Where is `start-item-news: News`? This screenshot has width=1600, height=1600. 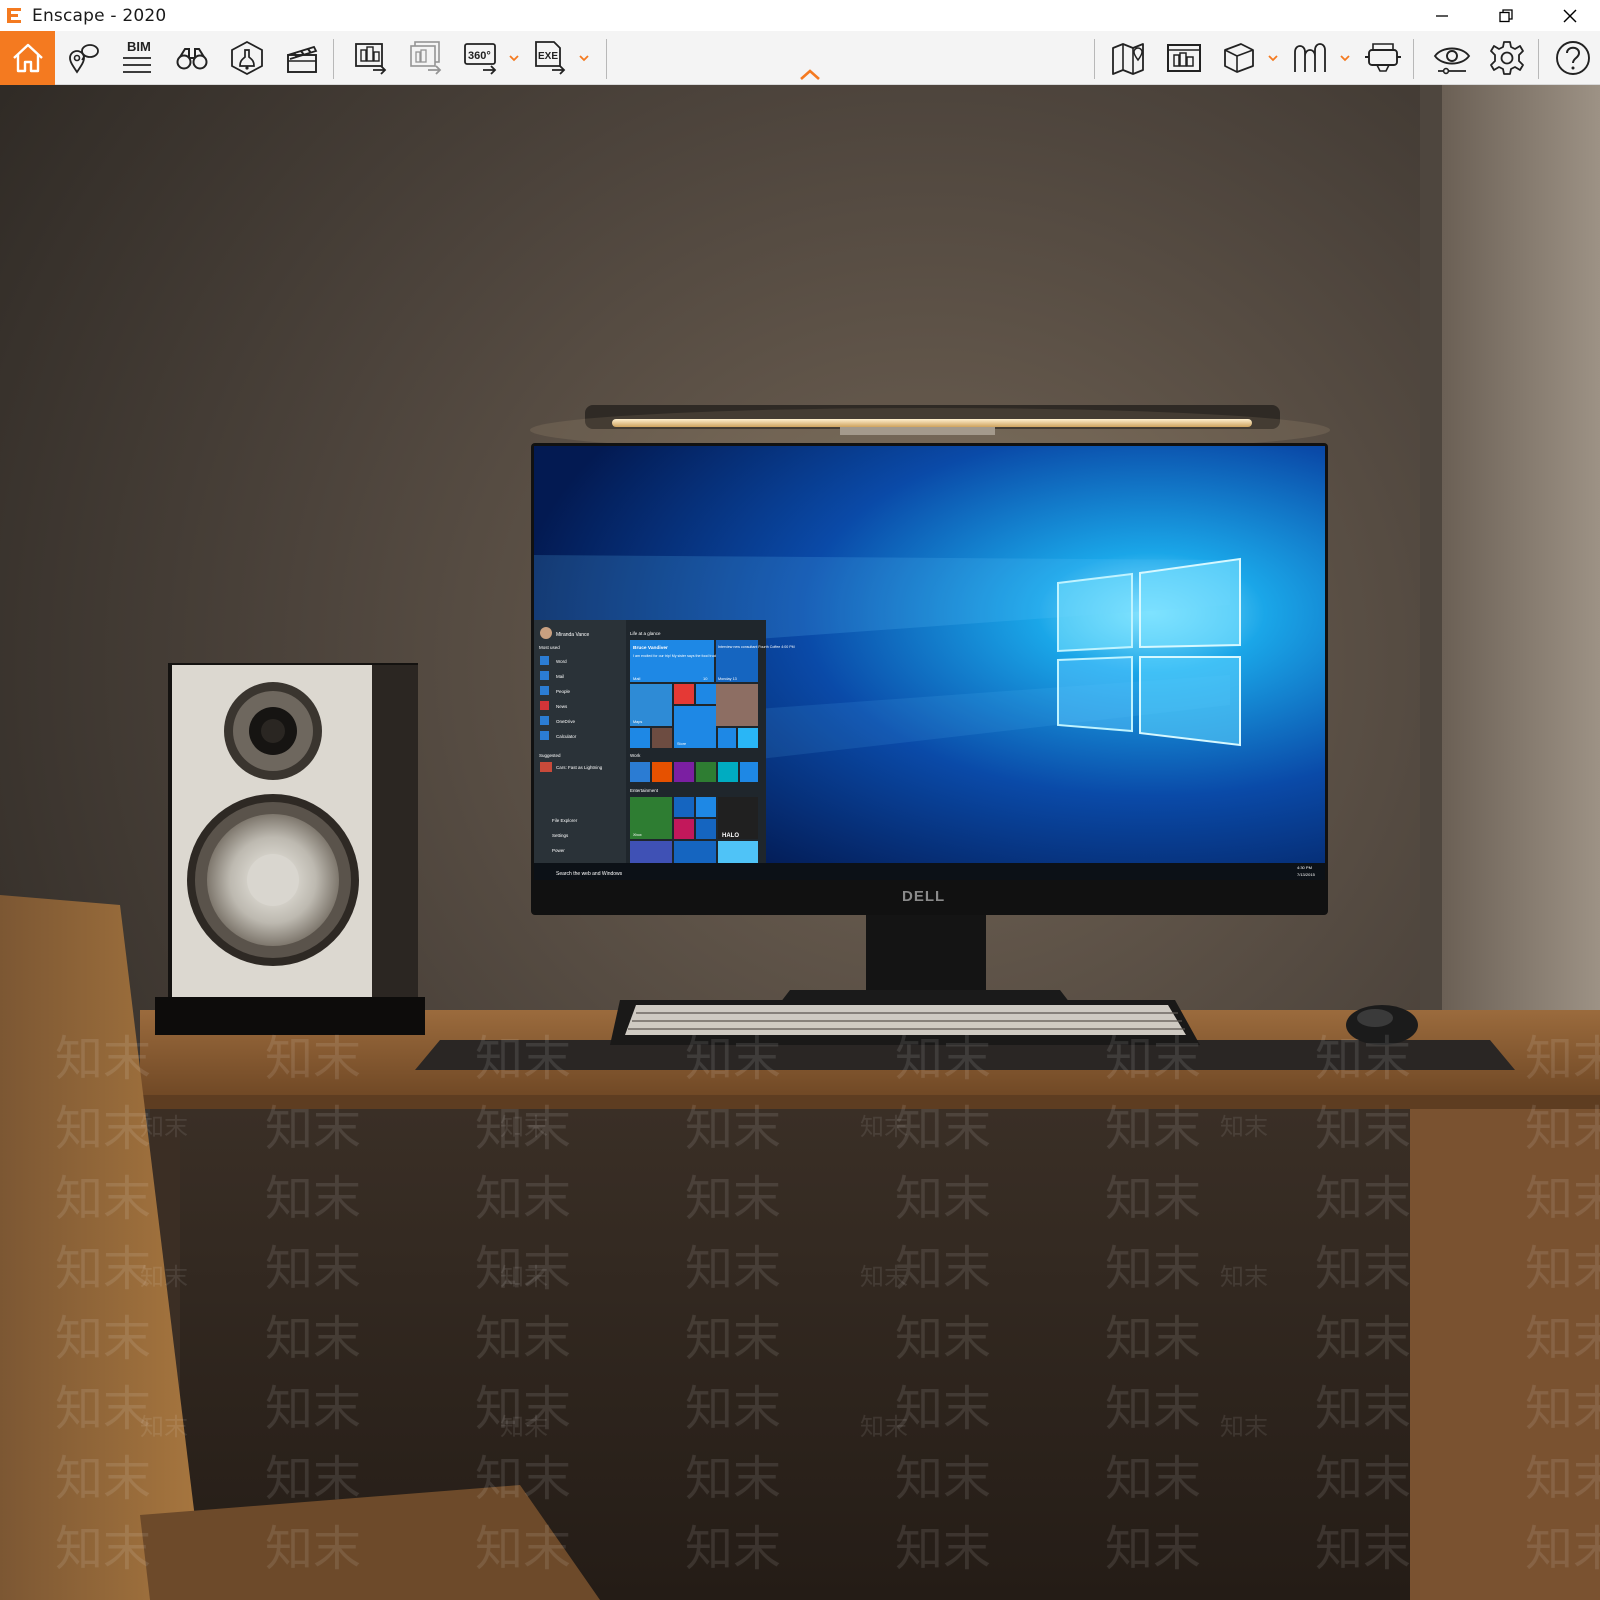 start-item-news: News is located at coordinates (562, 706).